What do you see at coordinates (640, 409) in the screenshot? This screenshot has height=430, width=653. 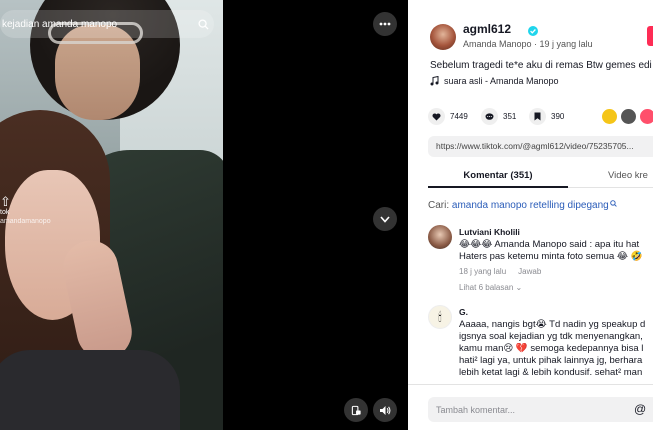 I see `mention-icon: @` at bounding box center [640, 409].